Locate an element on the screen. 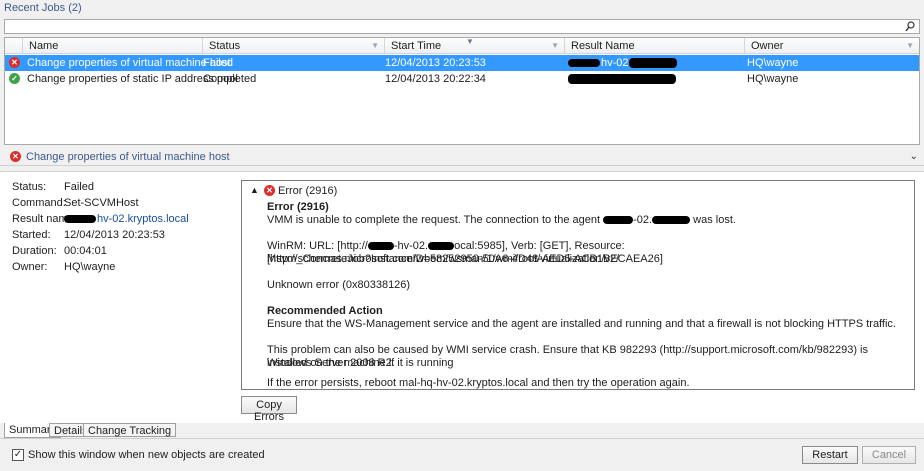  show-window-checkbox: ✓ is located at coordinates (18, 455).